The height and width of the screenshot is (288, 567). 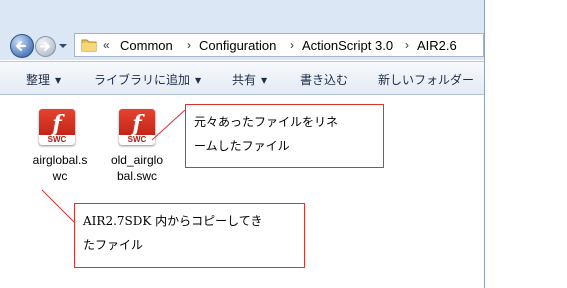 I want to click on callout-renamed-line1: 元々あったファイルをリネ, so click(x=266, y=122).